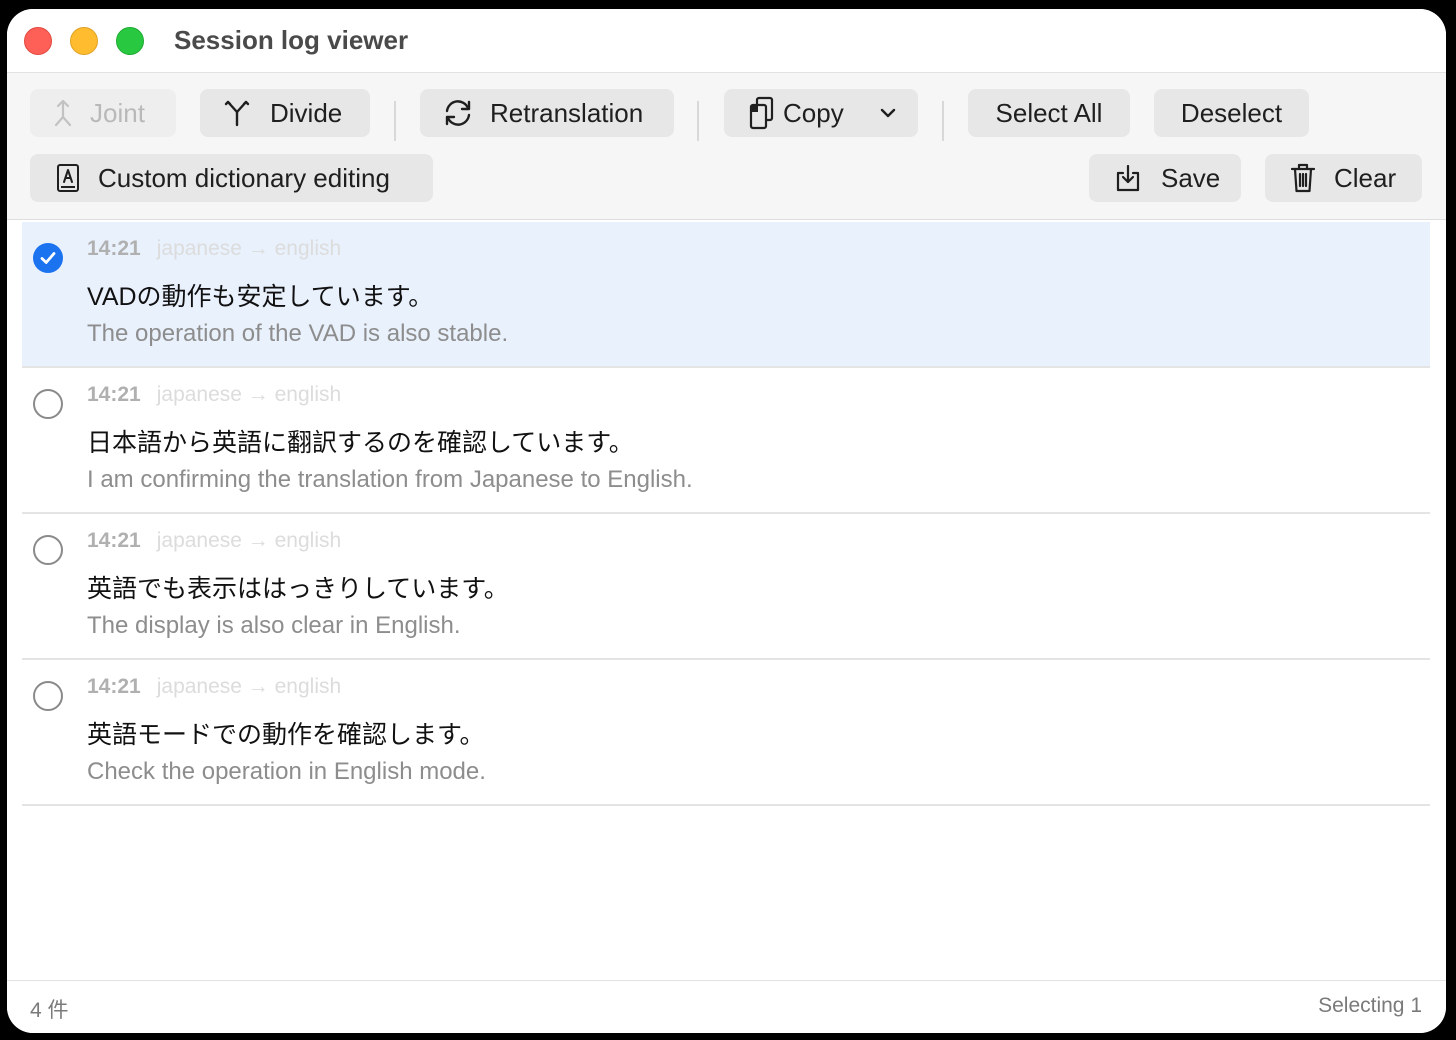 The width and height of the screenshot is (1456, 1040). Describe the element at coordinates (1303, 178) in the screenshot. I see `trash-icon` at that location.